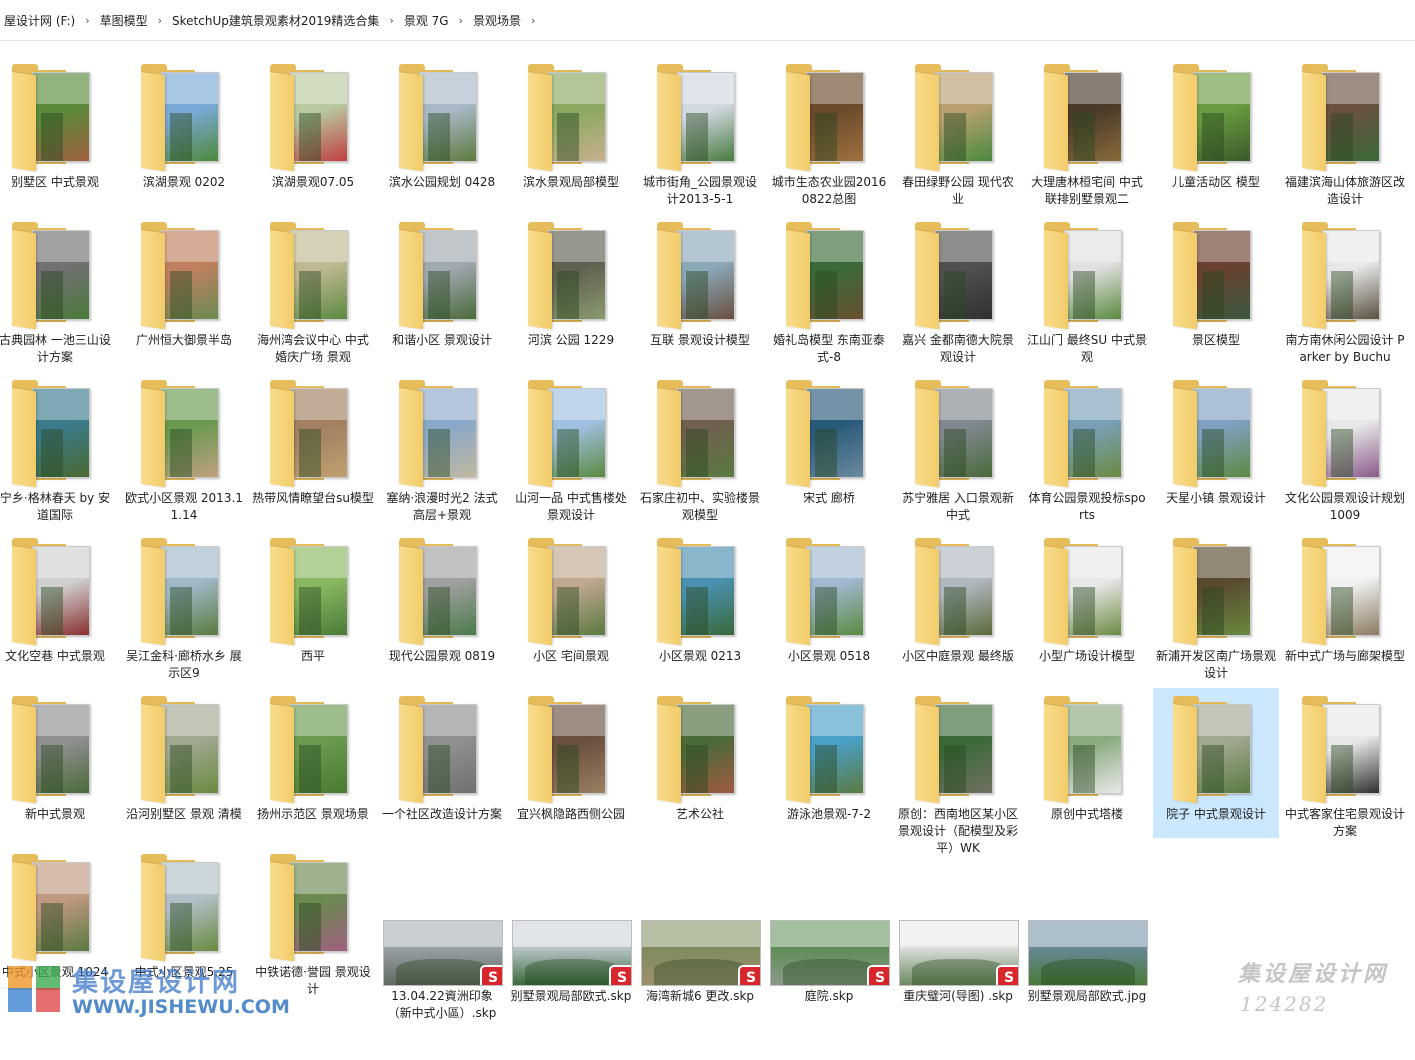  I want to click on folder-item: 广州恒大御景半岛, so click(184, 289).